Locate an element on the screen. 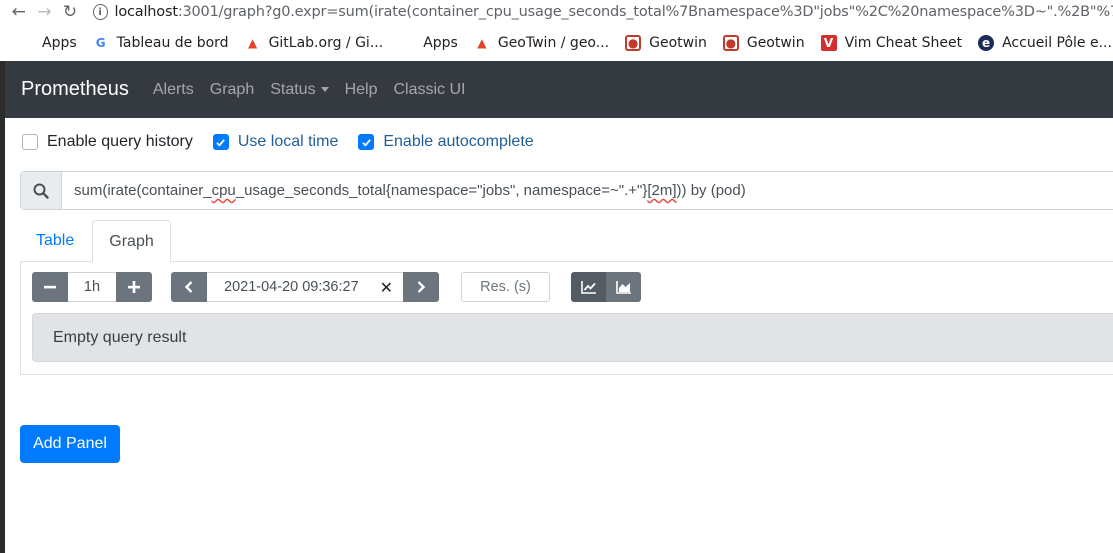 Image resolution: width=1113 pixels, height=553 pixels. local-time-checkbox is located at coordinates (220, 142).